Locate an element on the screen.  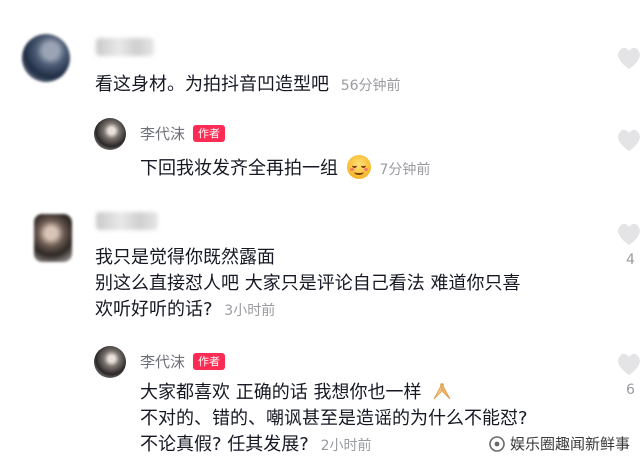
comment-time: 3小时前 is located at coordinates (250, 311).